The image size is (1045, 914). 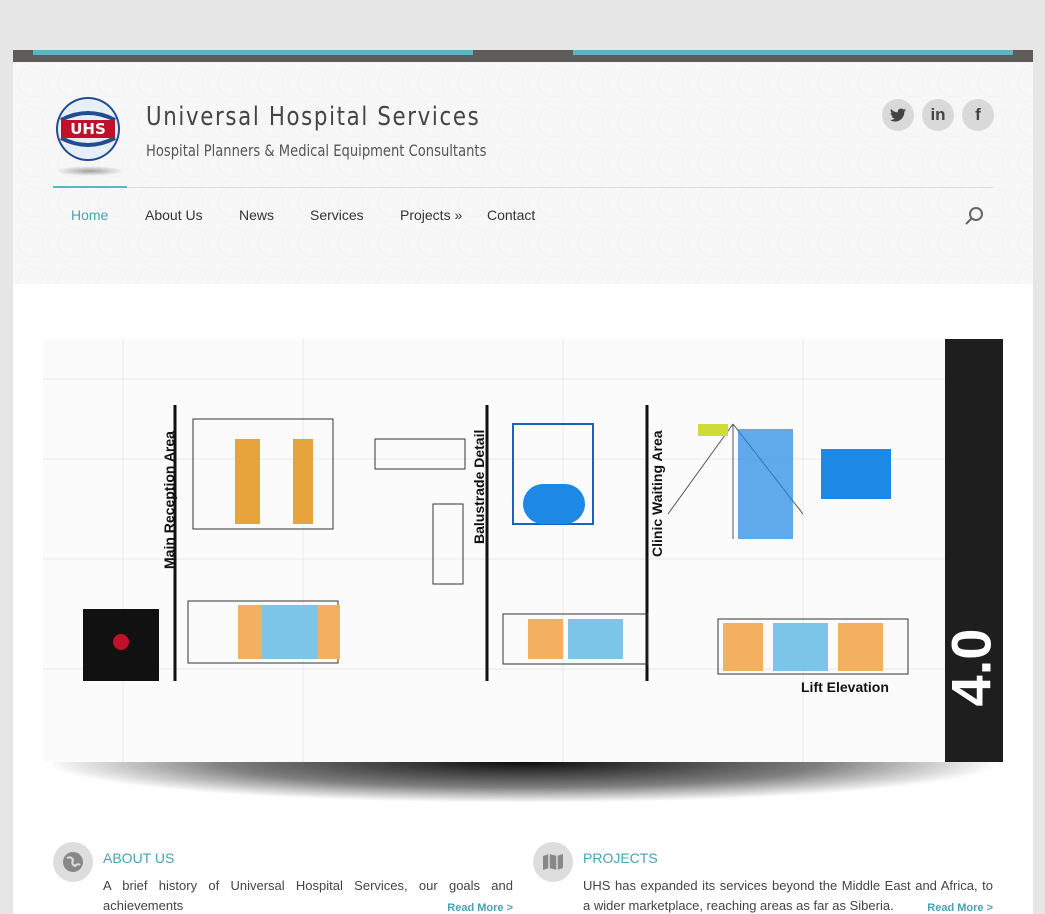 I want to click on feature-title: PROJECTS, so click(x=620, y=858).